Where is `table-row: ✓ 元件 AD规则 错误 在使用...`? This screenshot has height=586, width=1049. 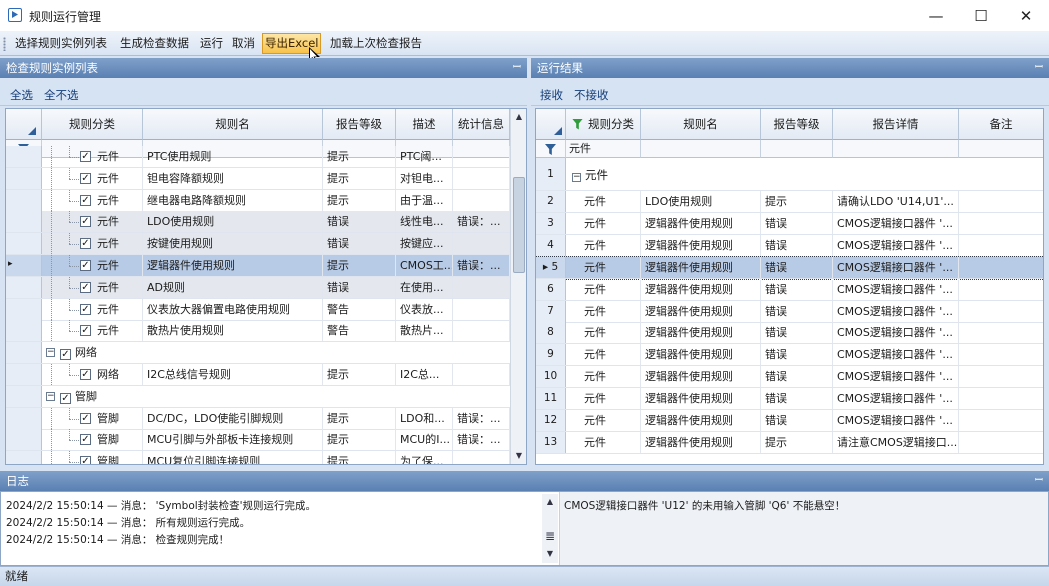
table-row: ✓ 元件 AD规则 错误 在使用... is located at coordinates (258, 287).